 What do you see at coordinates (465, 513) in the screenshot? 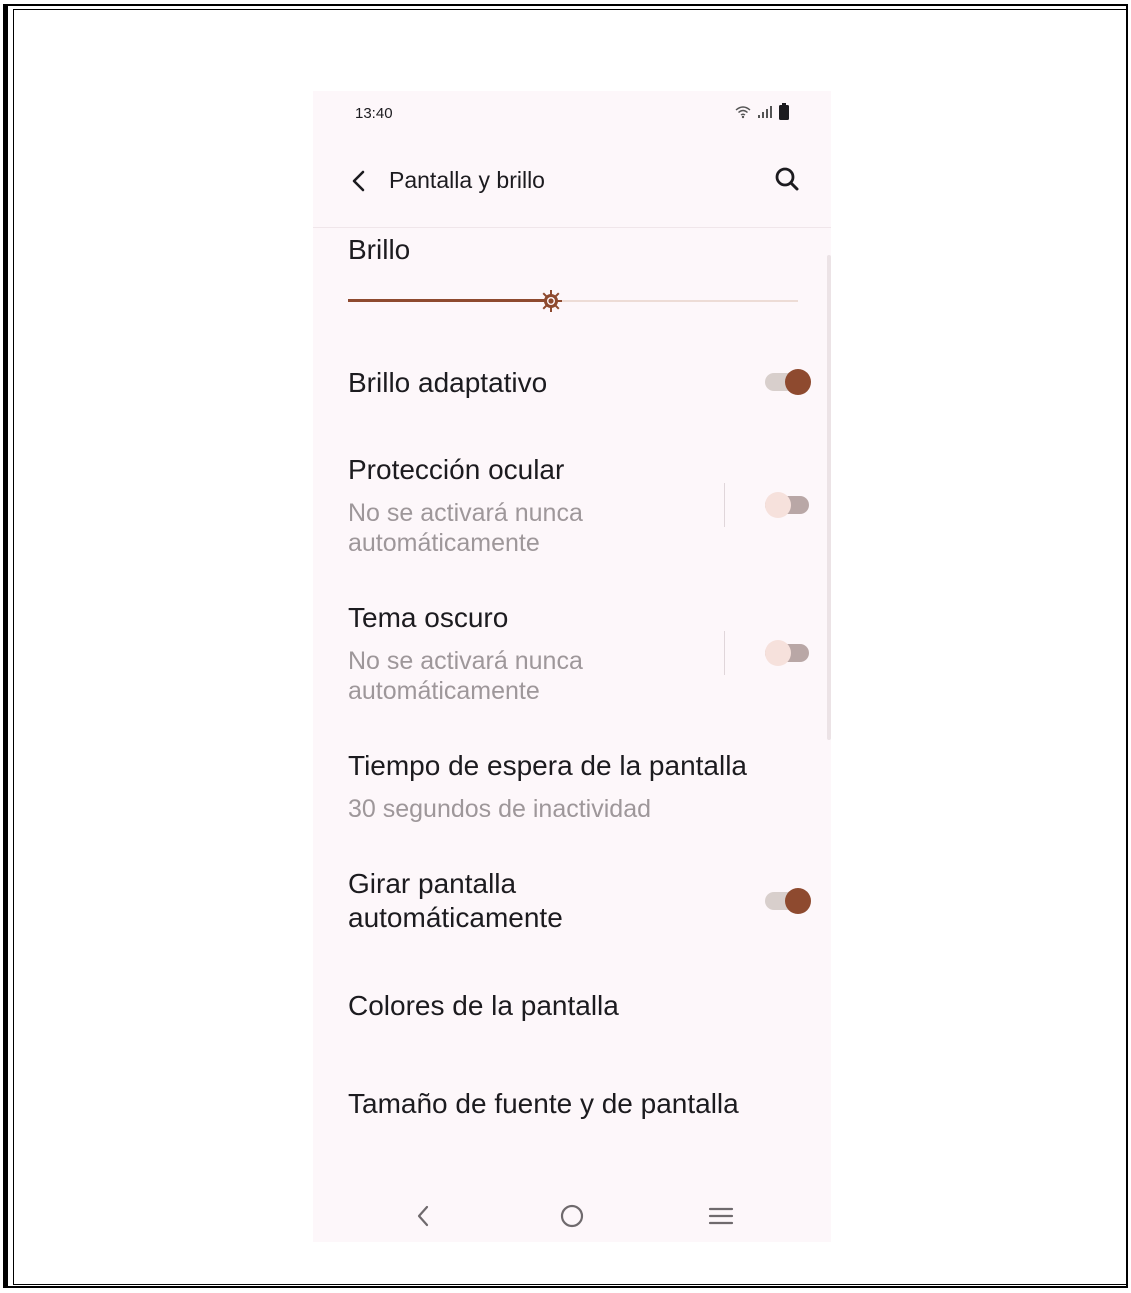
I see `eye-protection-subtitle-line1: No se activará nunca` at bounding box center [465, 513].